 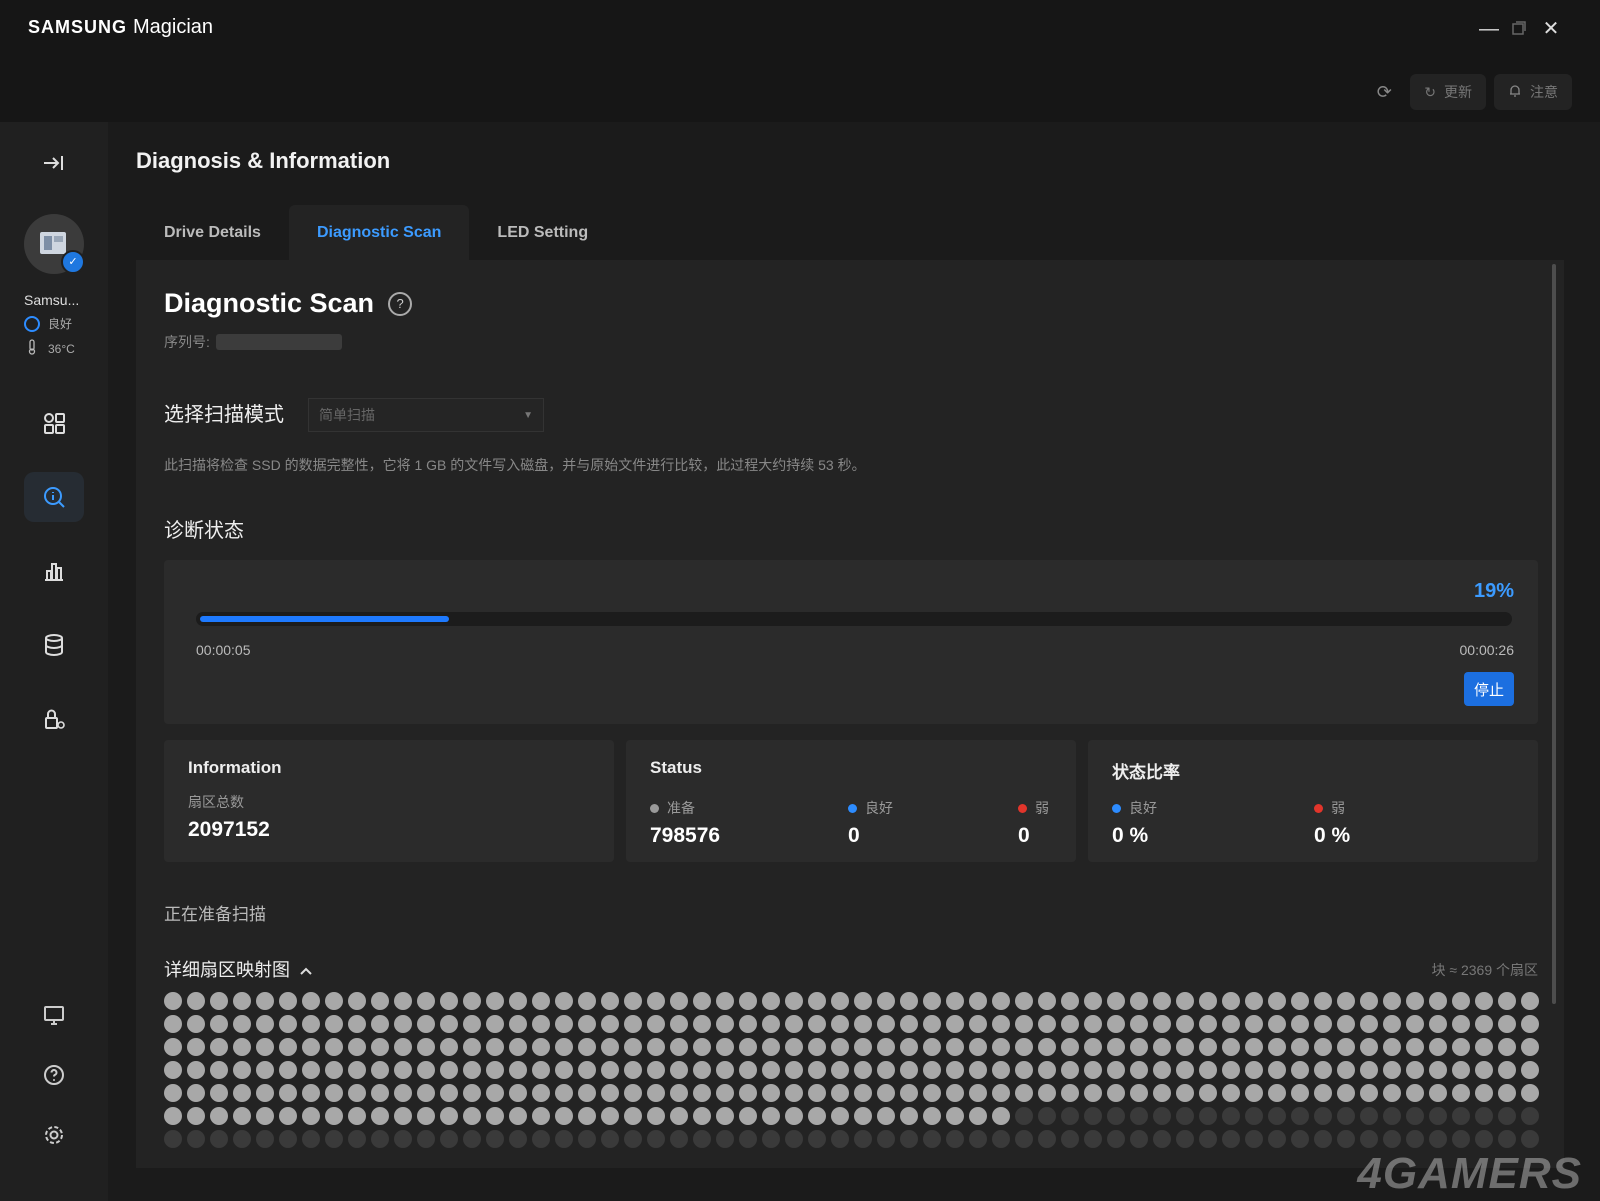 What do you see at coordinates (54, 423) in the screenshot?
I see `dashboard-icon` at bounding box center [54, 423].